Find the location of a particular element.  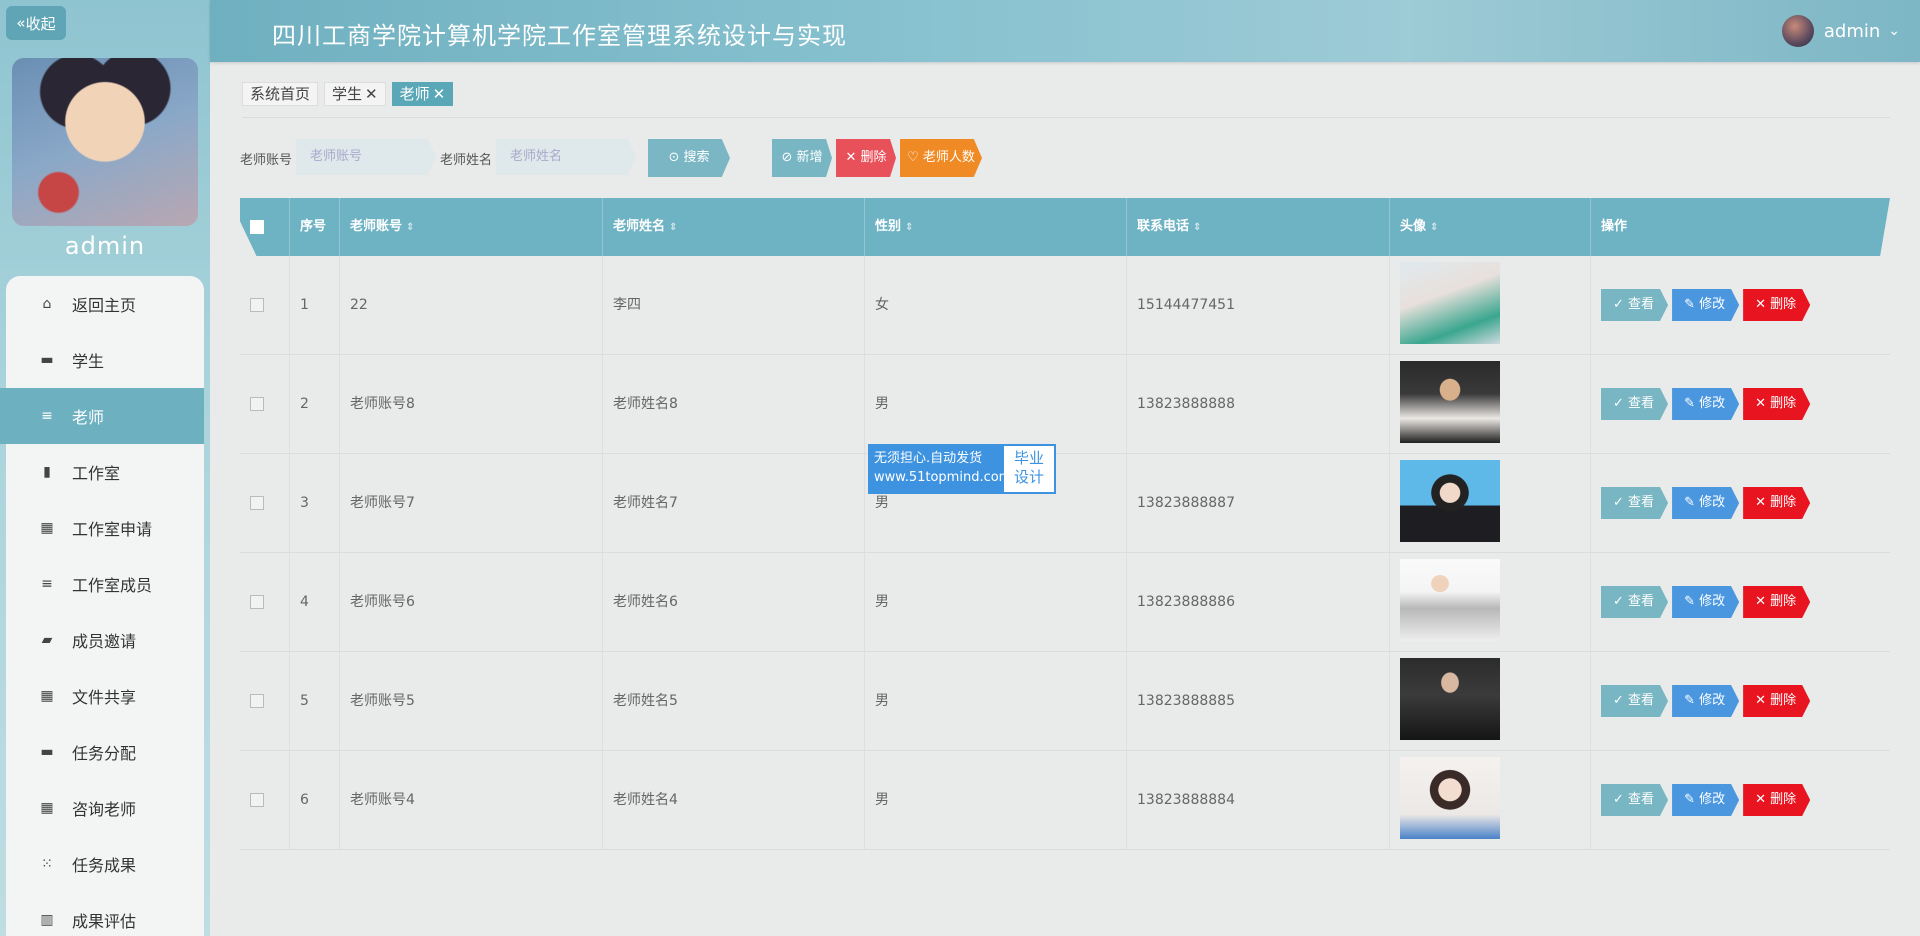

table-row: 2 老师账号8 老师姓名8 男 13823888888 ✓ 查看 ✎ 修改 ✕ 删除 is located at coordinates (1065, 404).